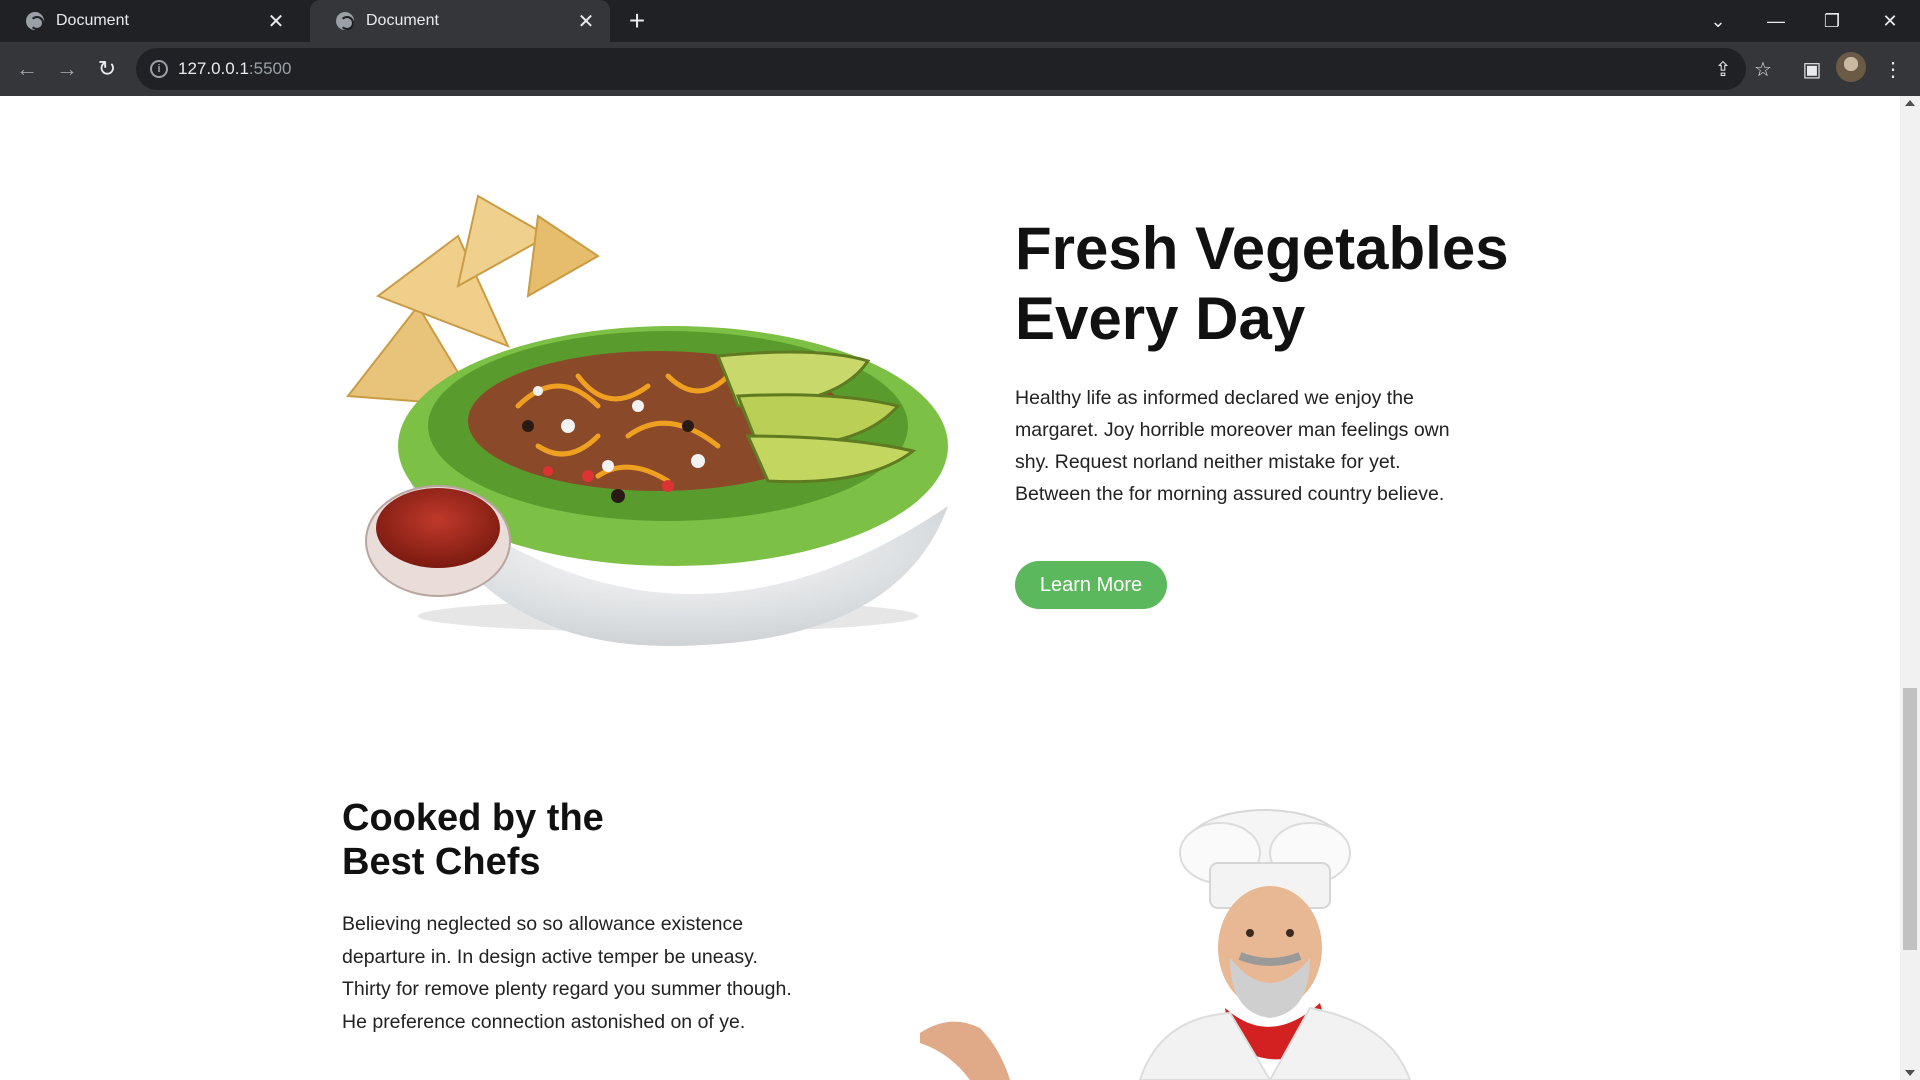 The image size is (1920, 1080). I want to click on back-button: ←, so click(27, 69).